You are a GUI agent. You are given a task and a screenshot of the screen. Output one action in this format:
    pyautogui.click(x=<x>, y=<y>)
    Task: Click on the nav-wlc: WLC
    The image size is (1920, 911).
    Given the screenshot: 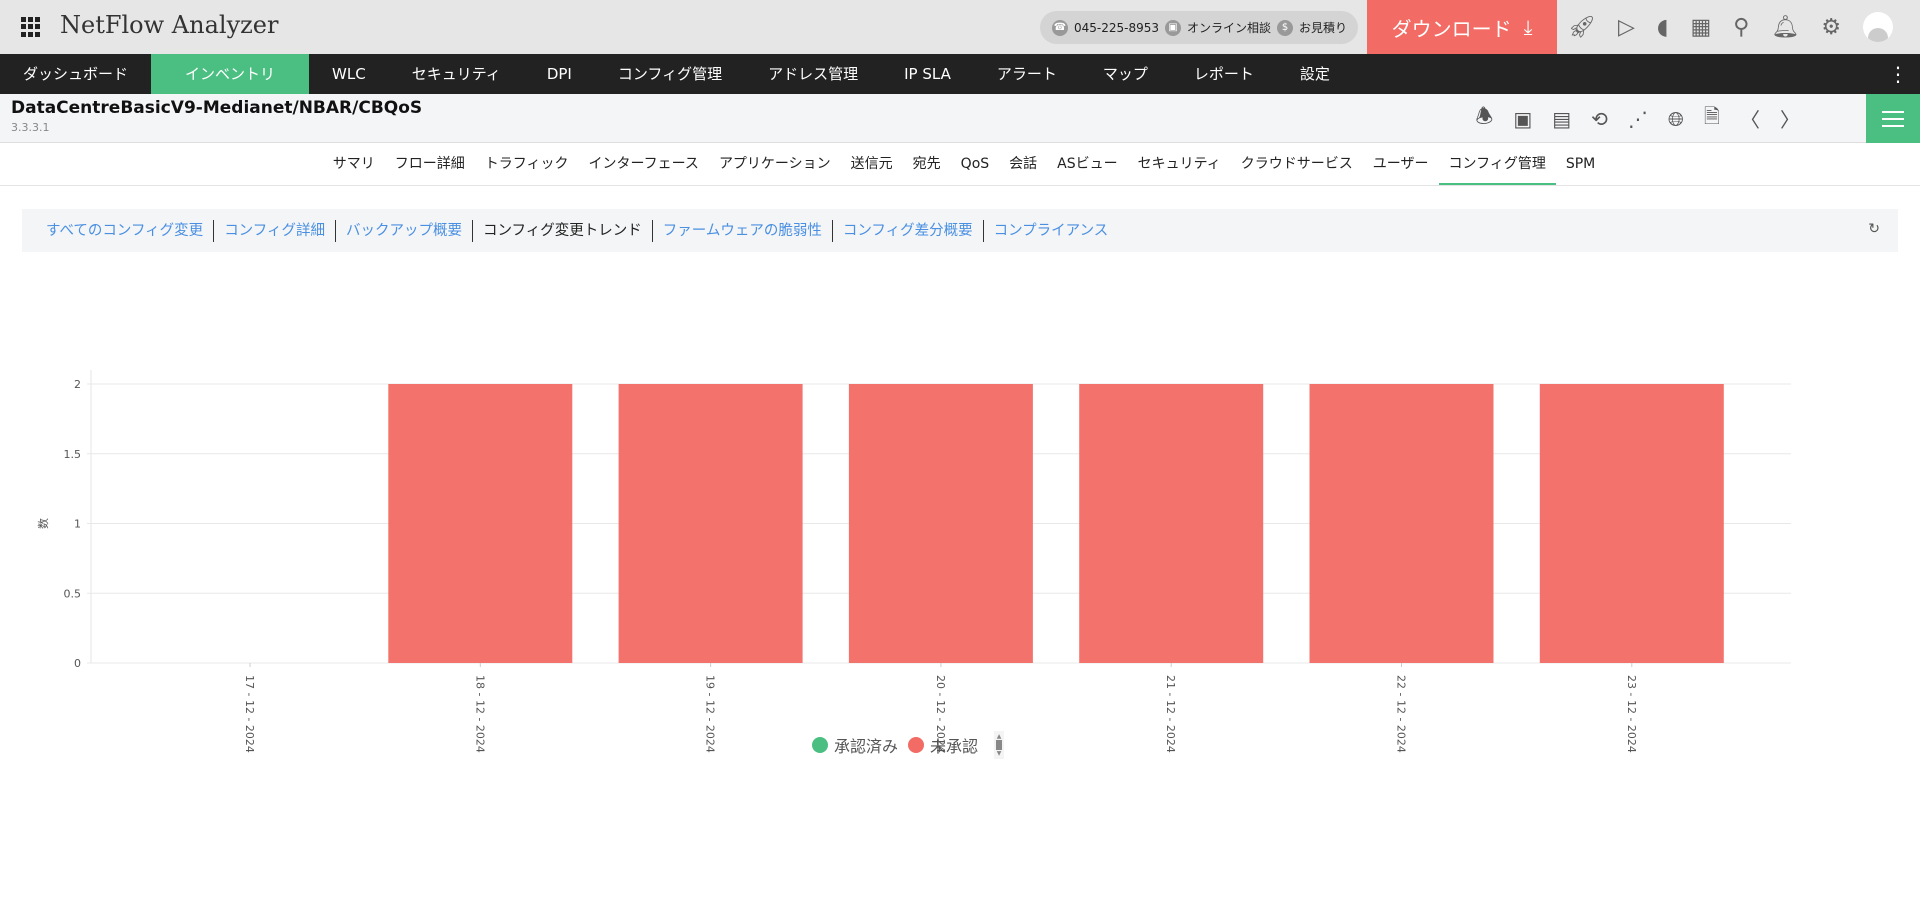 What is the action you would take?
    pyautogui.click(x=349, y=74)
    